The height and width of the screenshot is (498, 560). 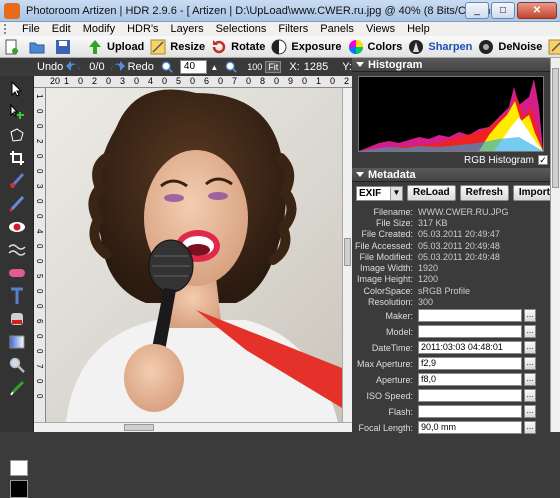 I want to click on metadata-row: File Modified: 05.03.2011 20:49:48, so click(x=456, y=256).